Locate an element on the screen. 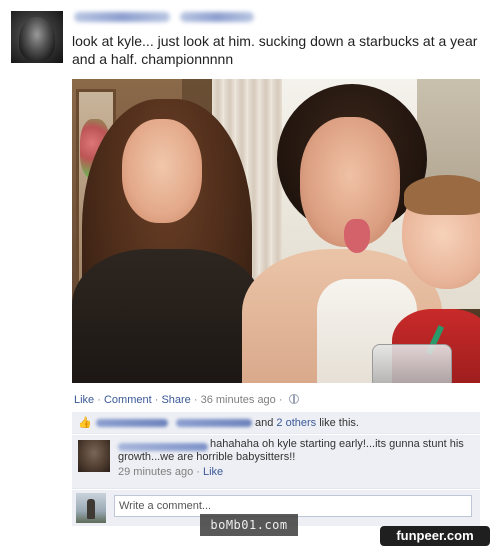 Image resolution: width=500 pixels, height=546 pixels. commenter-avatar is located at coordinates (94, 456).